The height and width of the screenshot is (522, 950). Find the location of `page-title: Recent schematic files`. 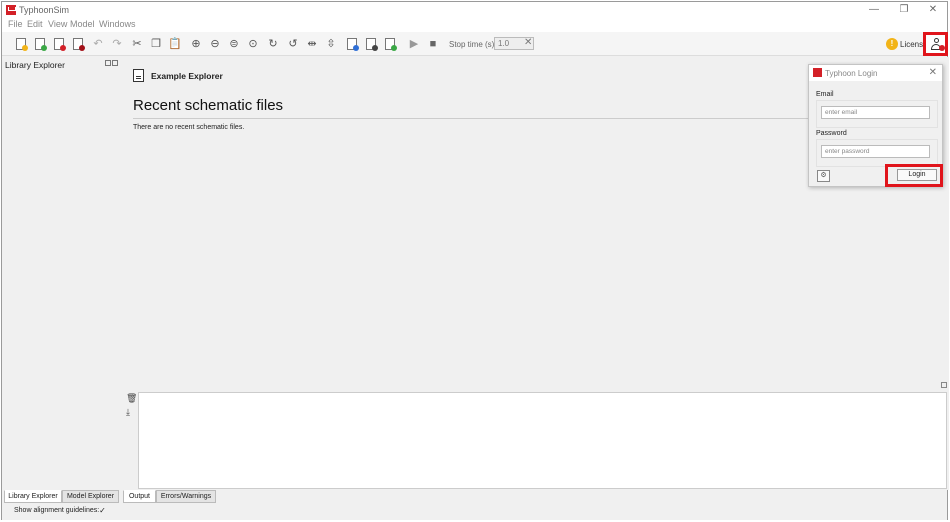

page-title: Recent schematic files is located at coordinates (208, 105).